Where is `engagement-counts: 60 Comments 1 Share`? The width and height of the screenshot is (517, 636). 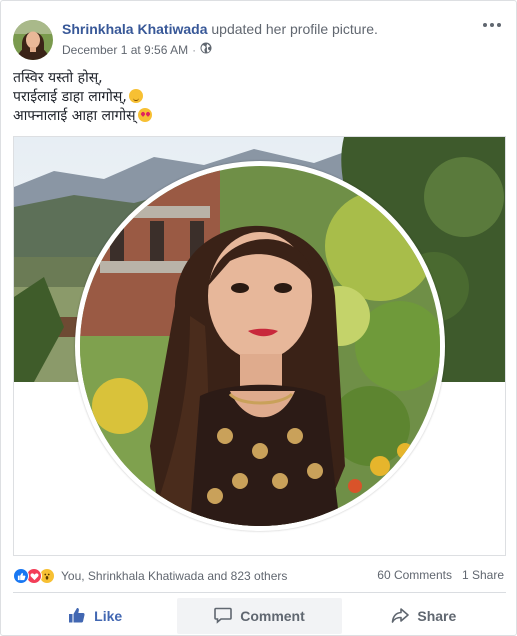
engagement-counts: 60 Comments 1 Share is located at coordinates (440, 575).